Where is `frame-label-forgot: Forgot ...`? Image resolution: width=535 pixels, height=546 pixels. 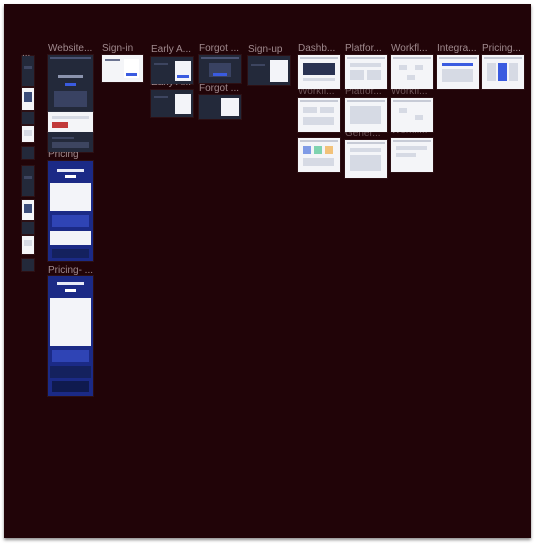 frame-label-forgot: Forgot ... is located at coordinates (219, 48).